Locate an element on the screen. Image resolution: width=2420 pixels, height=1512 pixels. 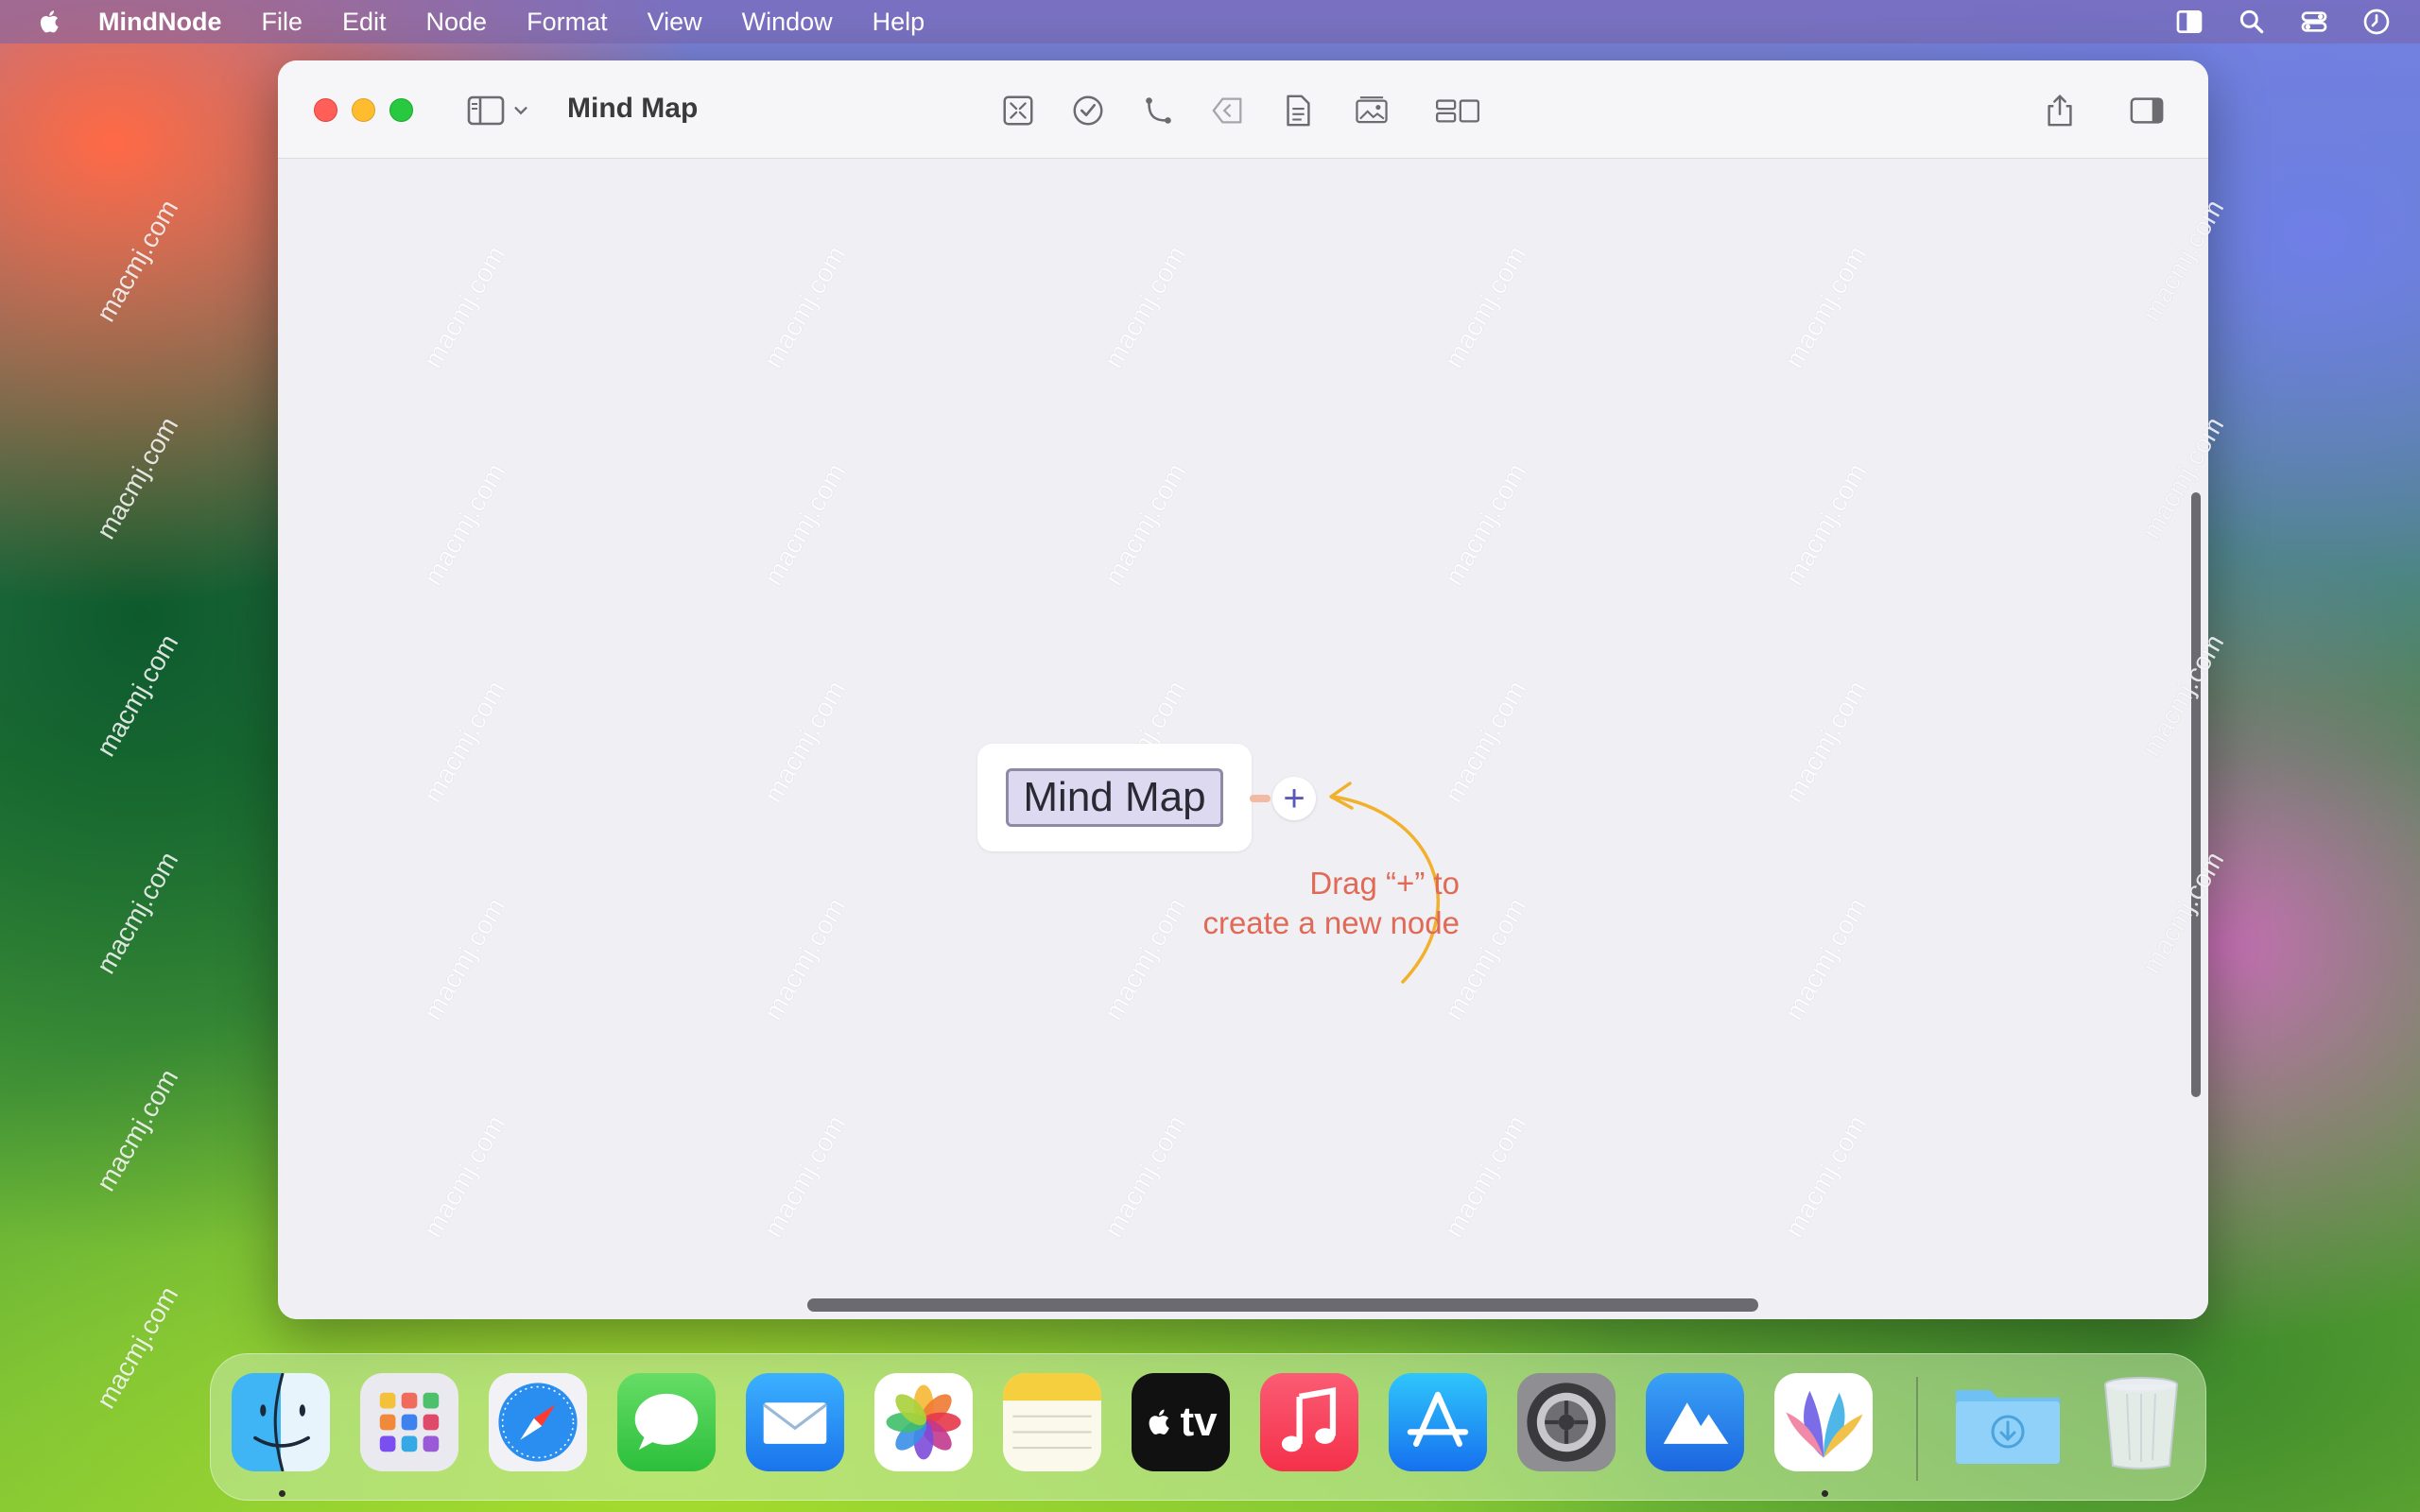
menu-app-name: MindNode is located at coordinates (159, 22).